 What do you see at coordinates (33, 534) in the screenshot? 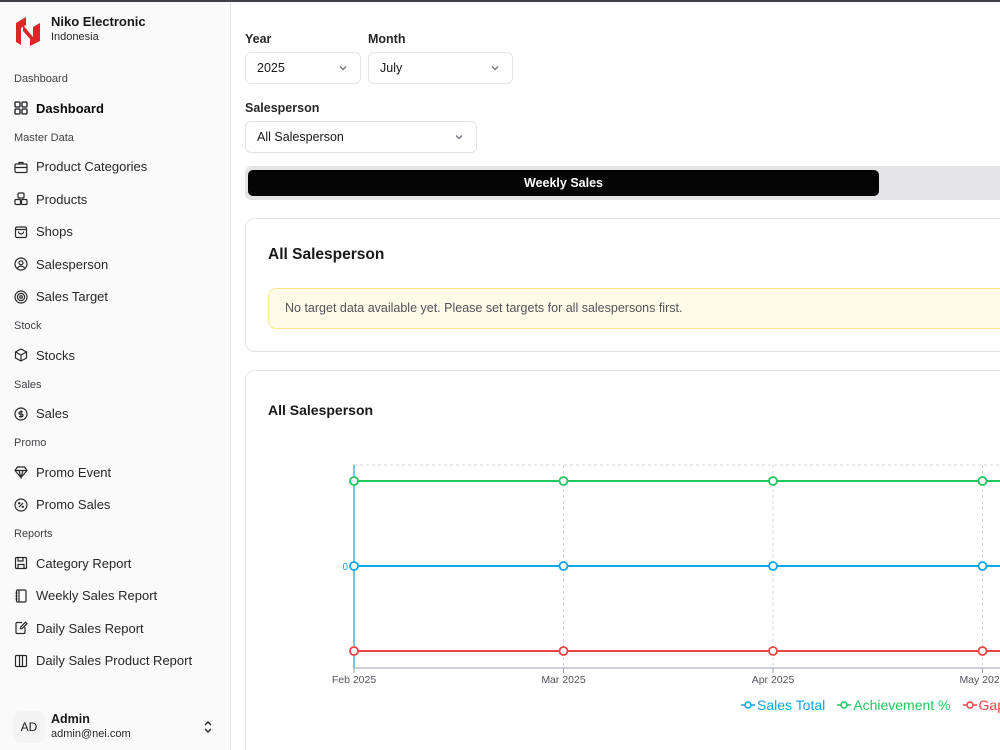
I see `nav-group-label-reports: Reports` at bounding box center [33, 534].